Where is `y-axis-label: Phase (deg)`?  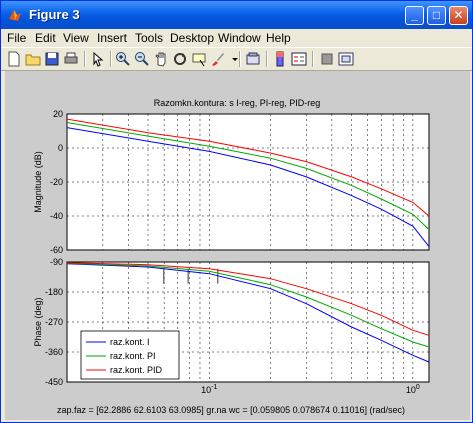 y-axis-label: Phase (deg) is located at coordinates (38, 321).